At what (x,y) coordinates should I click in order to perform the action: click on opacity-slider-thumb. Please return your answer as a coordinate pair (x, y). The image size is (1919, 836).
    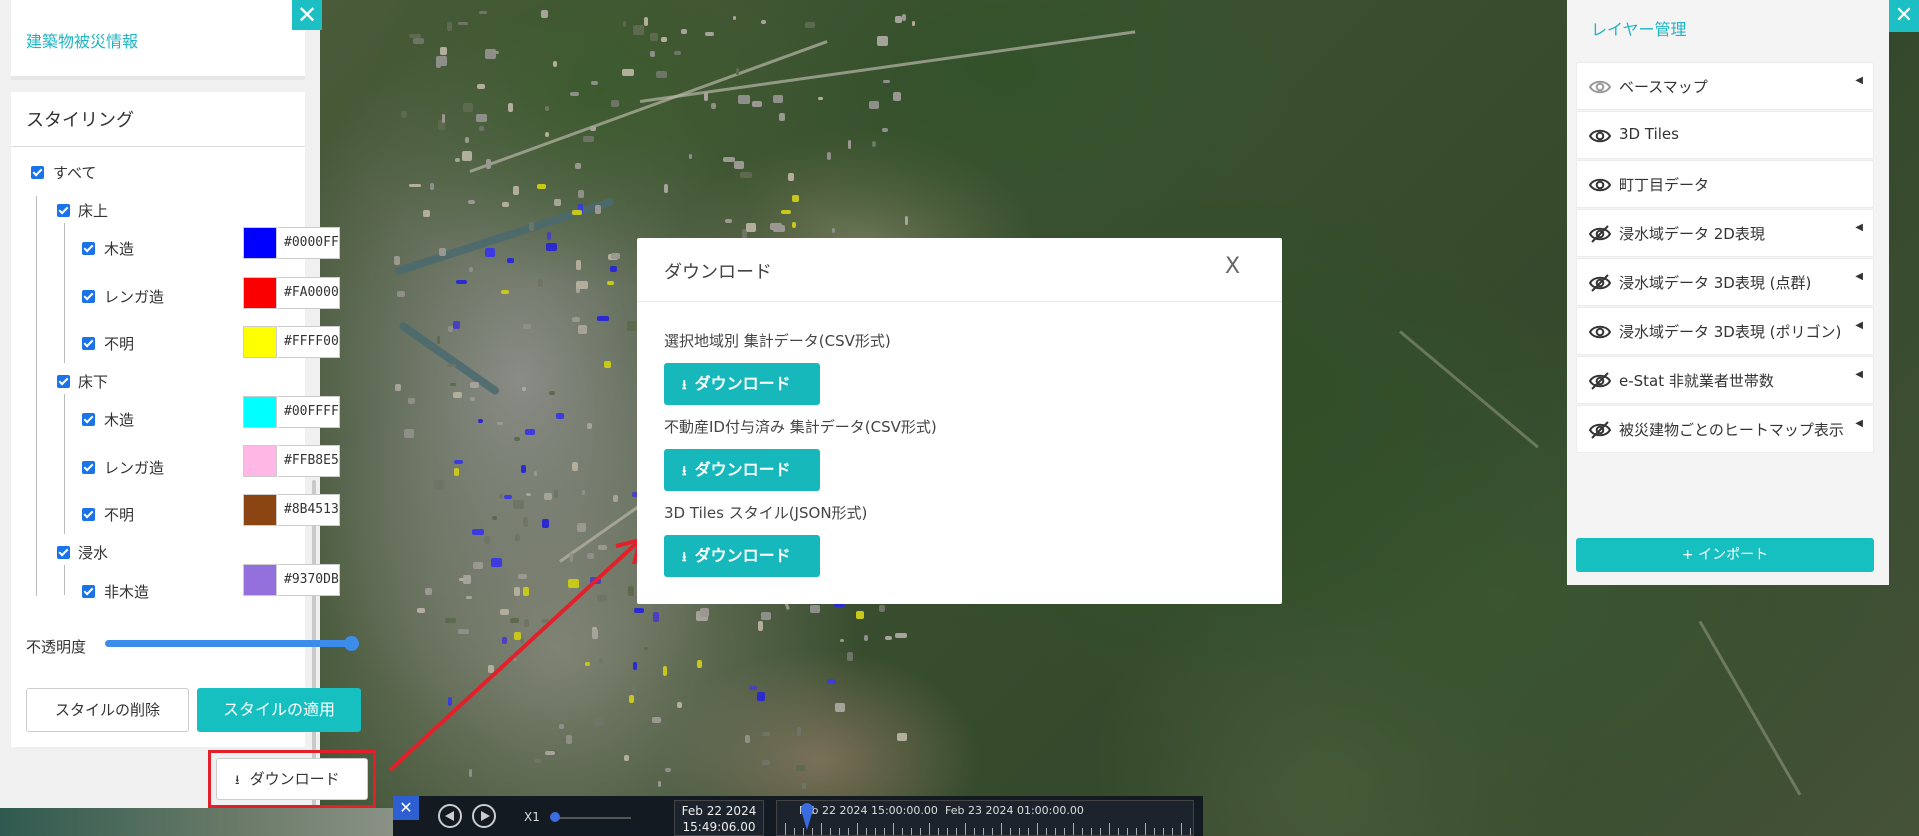
    Looking at the image, I should click on (351, 643).